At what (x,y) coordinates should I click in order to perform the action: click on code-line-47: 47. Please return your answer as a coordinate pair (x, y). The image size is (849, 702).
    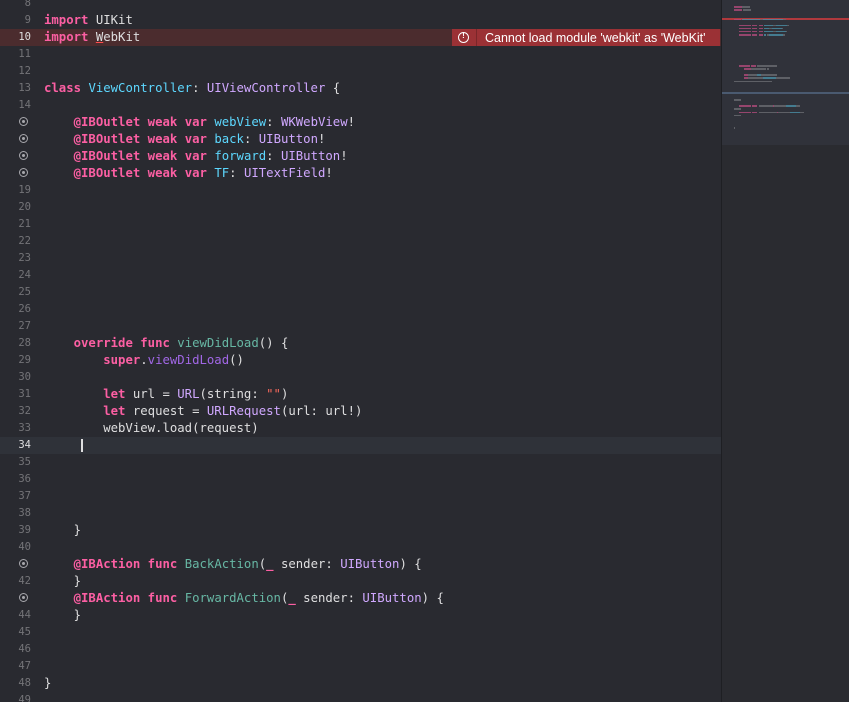
    Looking at the image, I should click on (360, 666).